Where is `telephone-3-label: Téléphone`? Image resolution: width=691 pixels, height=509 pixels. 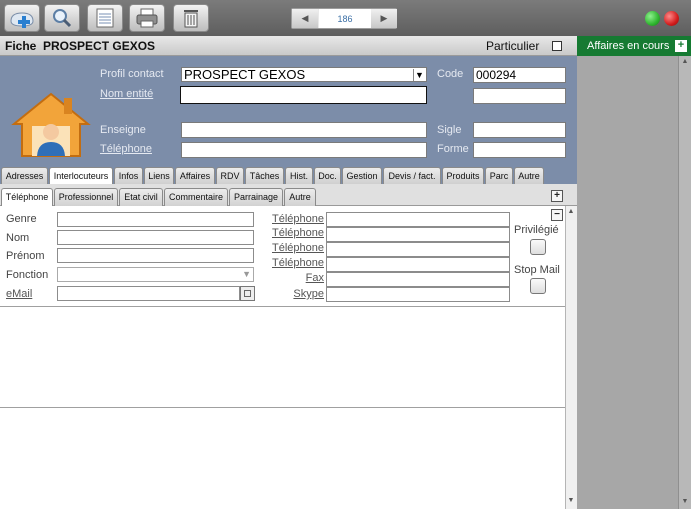 telephone-3-label: Téléphone is located at coordinates (294, 248).